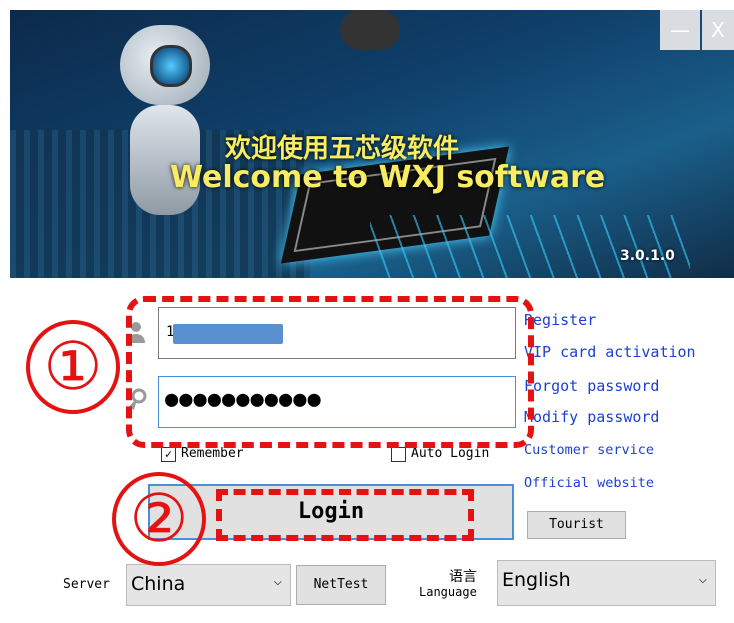 The height and width of the screenshot is (623, 734). I want to click on official-website-link: Official website, so click(589, 483).